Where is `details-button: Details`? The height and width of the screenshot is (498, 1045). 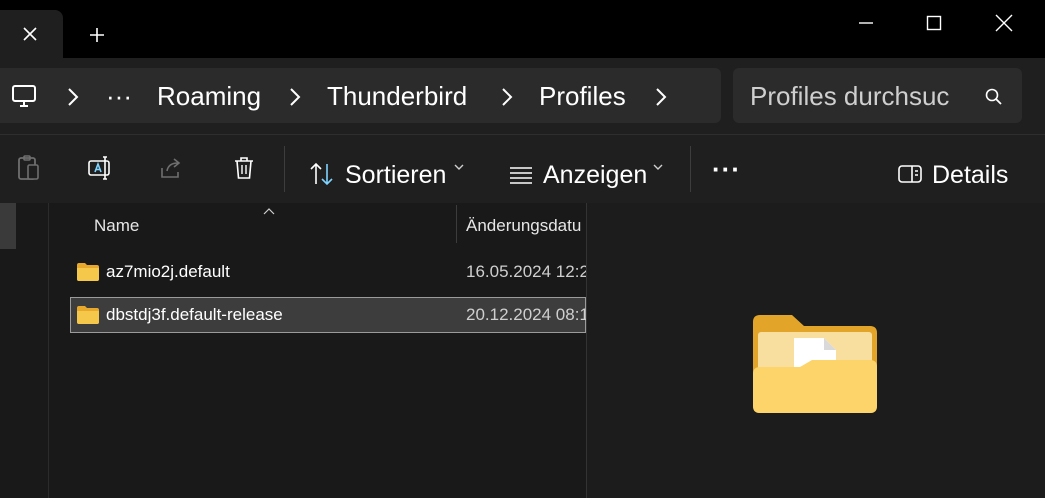 details-button: Details is located at coordinates (970, 175).